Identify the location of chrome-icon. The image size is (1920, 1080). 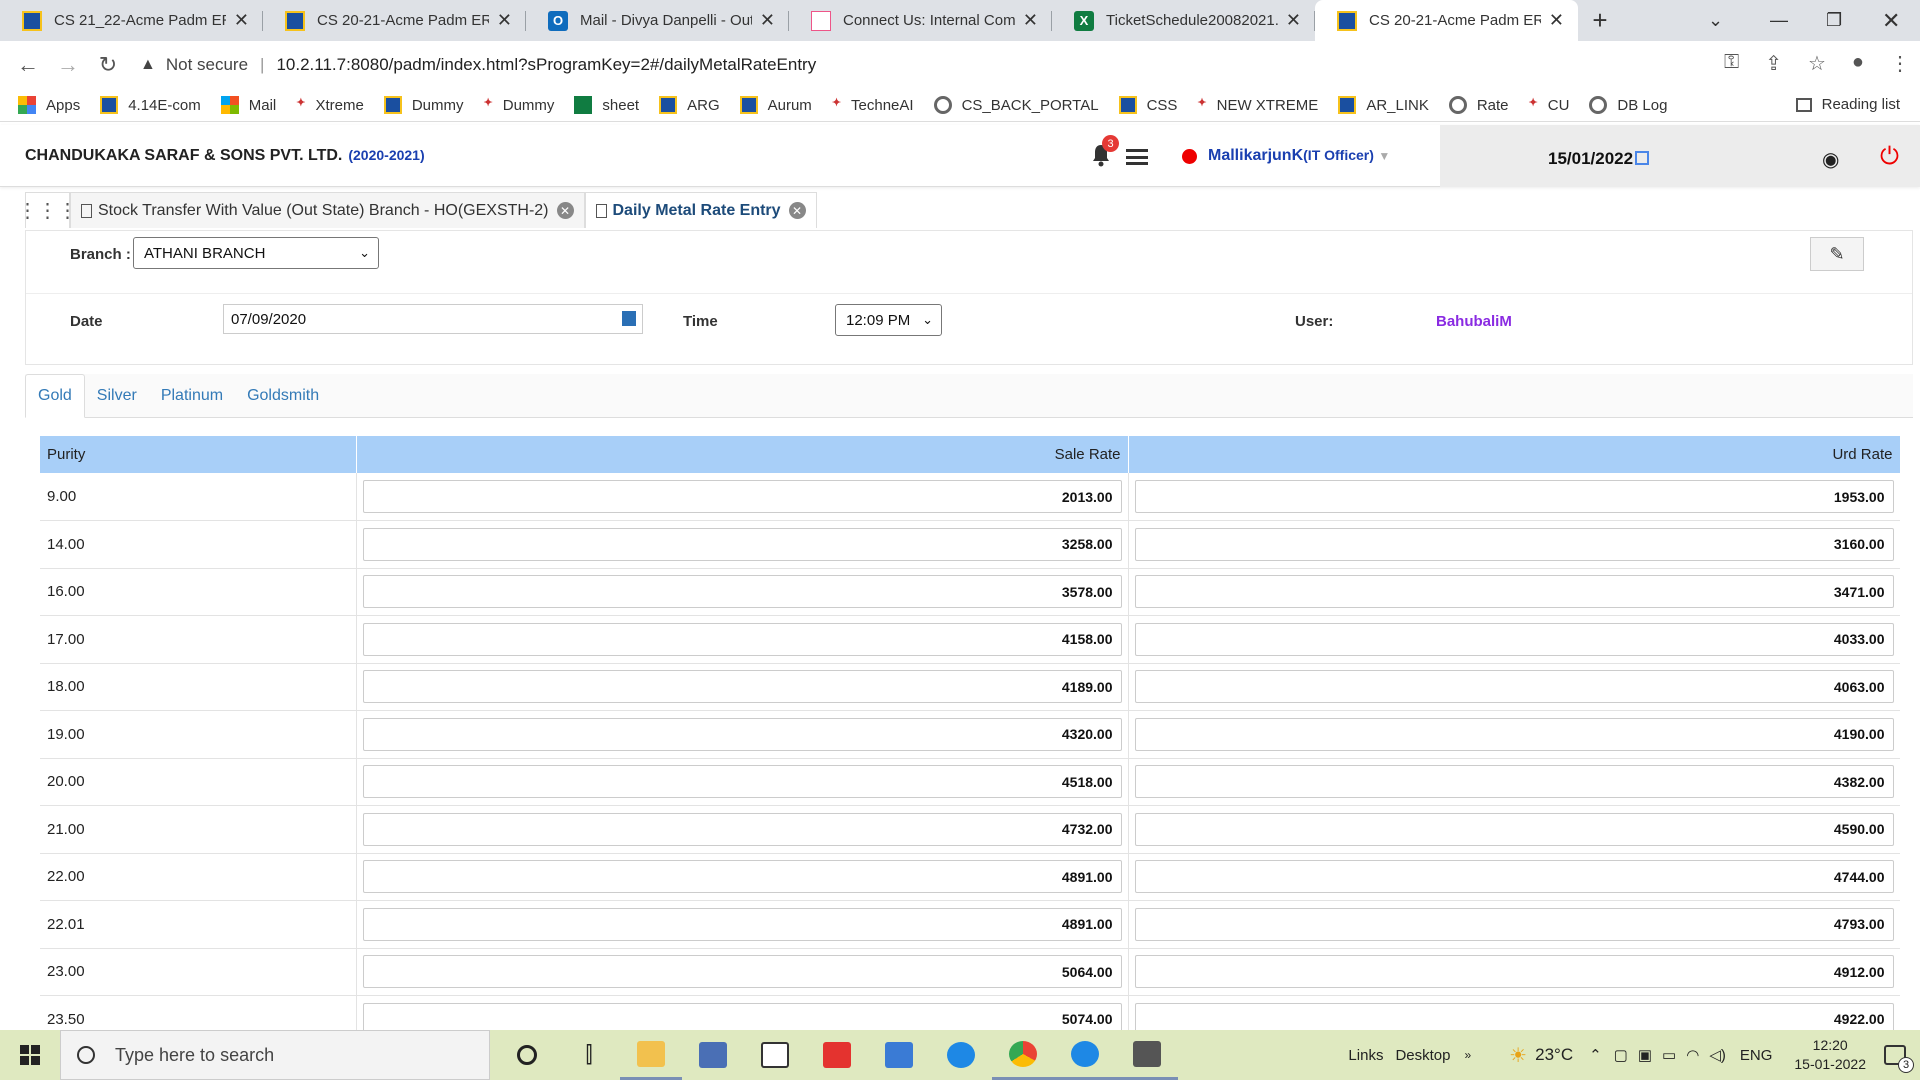
(1023, 1055).